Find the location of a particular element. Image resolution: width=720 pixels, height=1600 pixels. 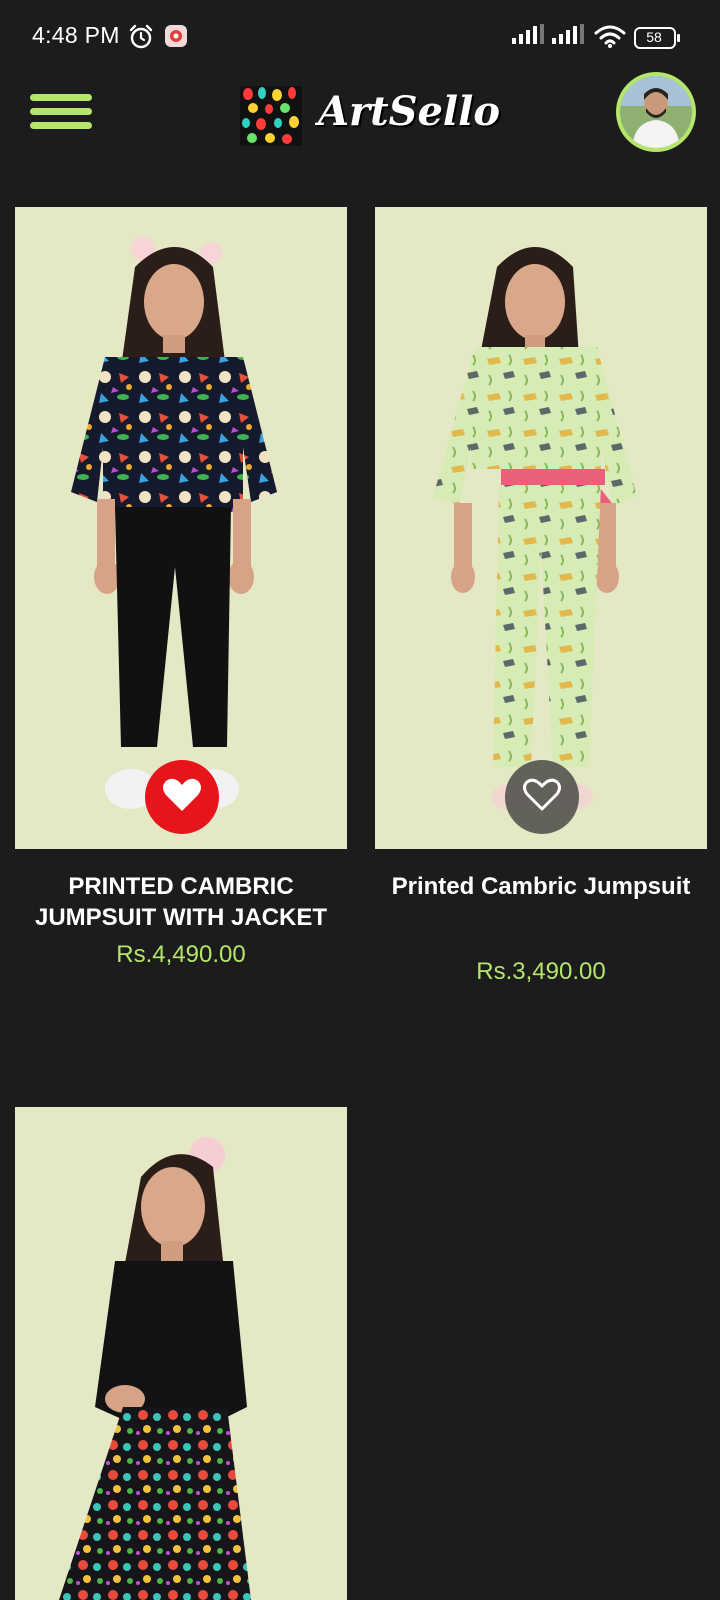

app-logo: ArtSello is located at coordinates (385, 116).